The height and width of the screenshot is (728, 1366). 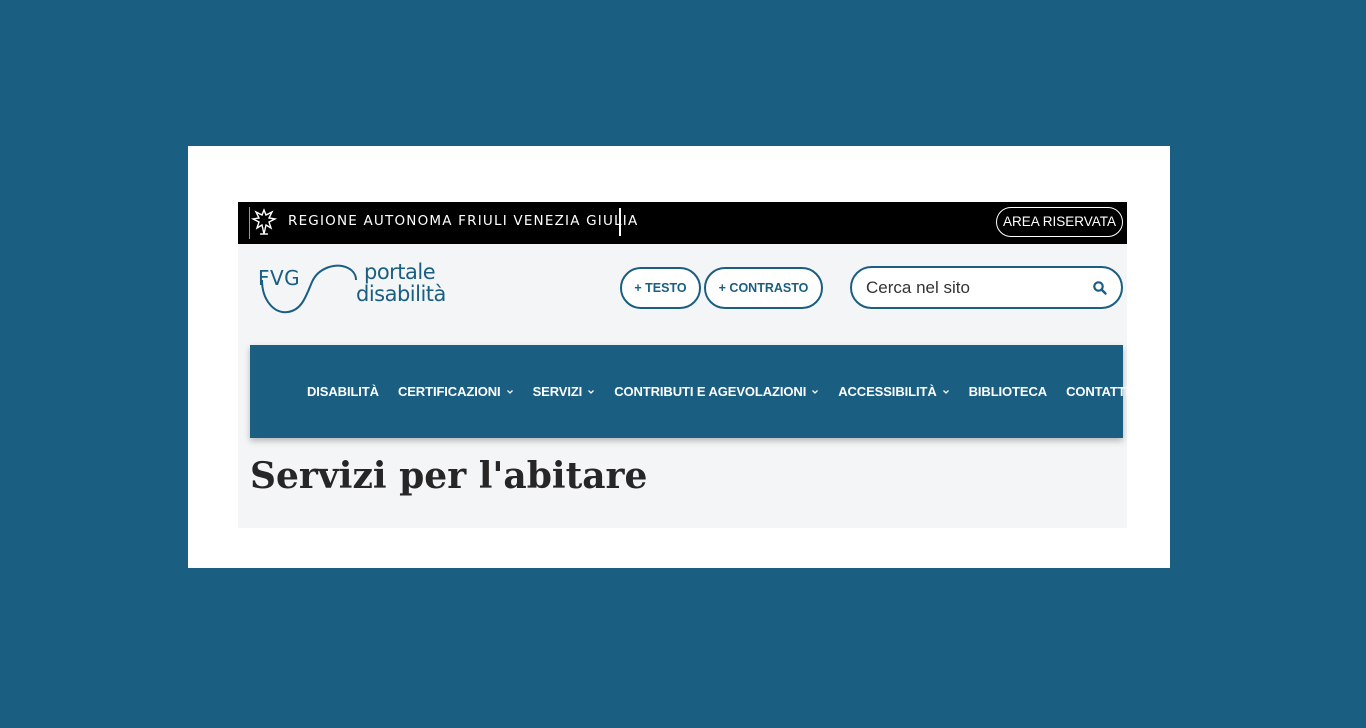 What do you see at coordinates (660, 288) in the screenshot?
I see `text-size-button: + TESTO` at bounding box center [660, 288].